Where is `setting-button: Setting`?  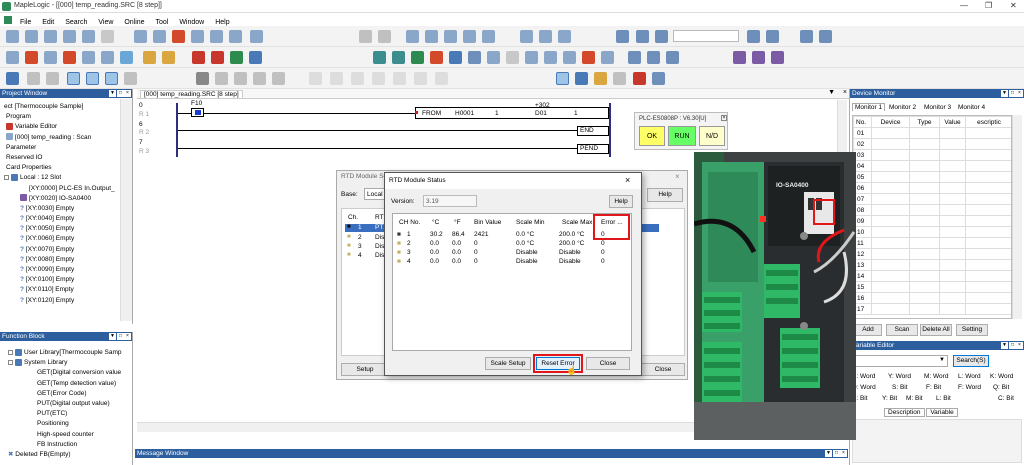
setting-button: Setting is located at coordinates (972, 330).